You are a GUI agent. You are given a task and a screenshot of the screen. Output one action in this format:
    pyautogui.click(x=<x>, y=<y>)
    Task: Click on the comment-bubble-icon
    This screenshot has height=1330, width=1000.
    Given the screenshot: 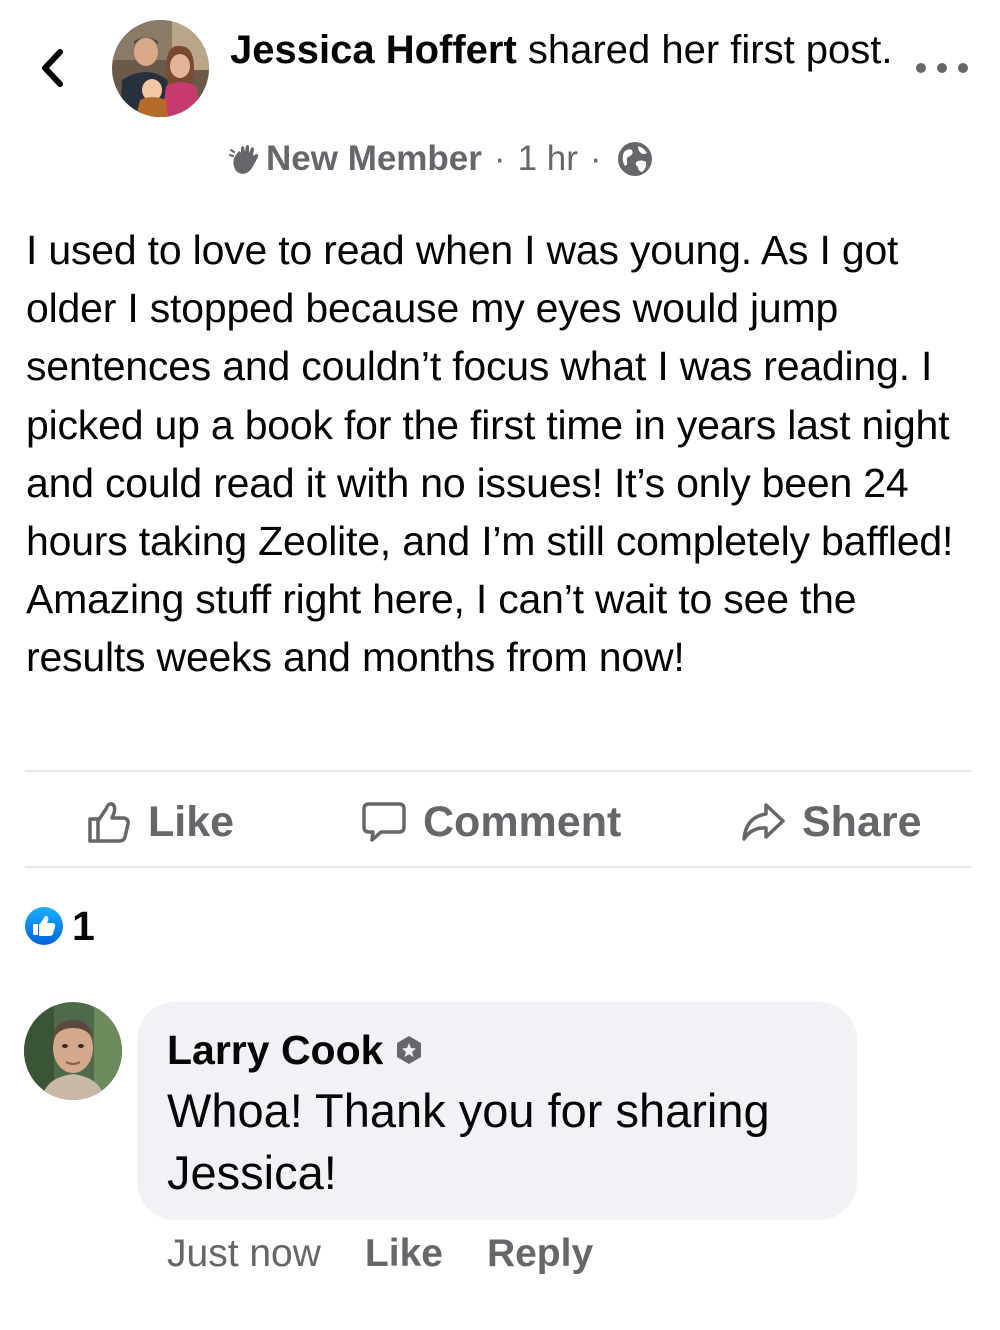 What is the action you would take?
    pyautogui.click(x=384, y=822)
    